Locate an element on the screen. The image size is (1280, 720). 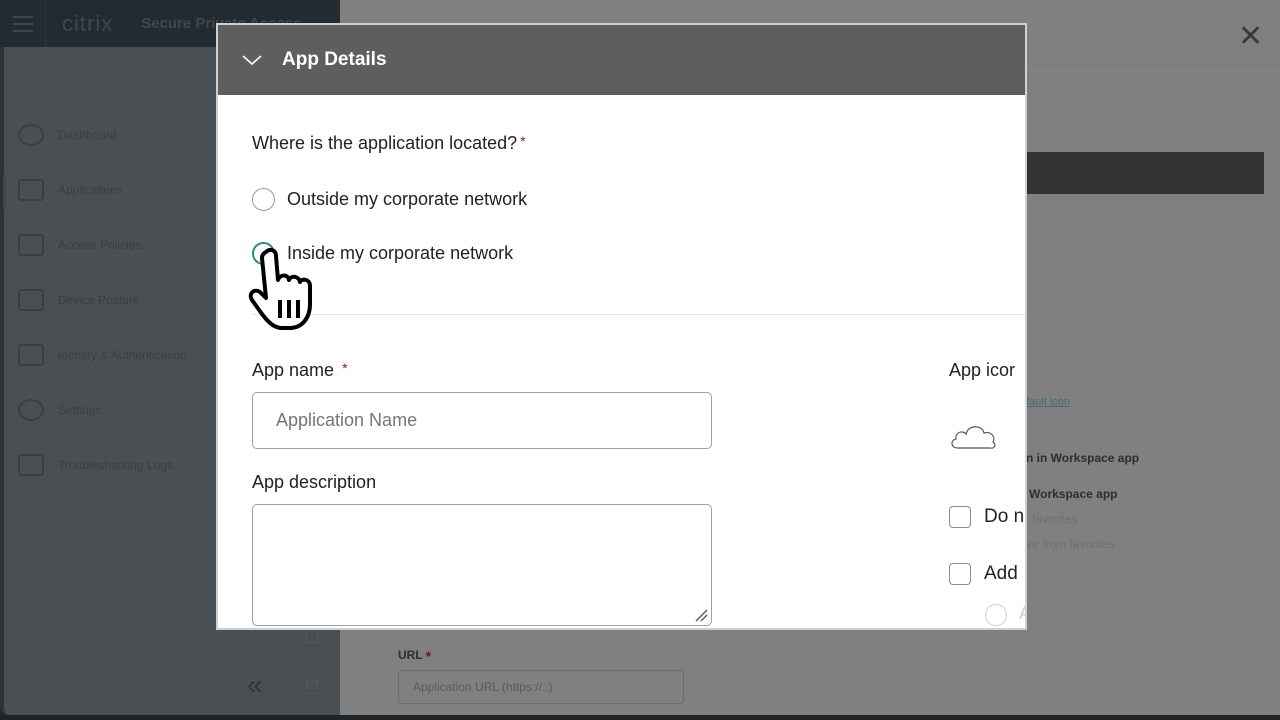
citrix-logo: citrix is located at coordinates (88, 23).